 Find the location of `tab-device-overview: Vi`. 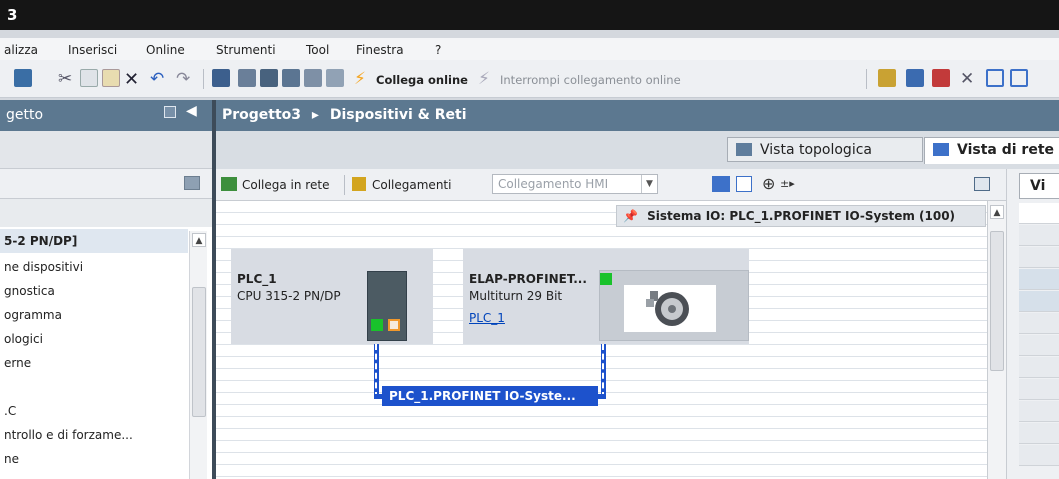

tab-device-overview: Vi is located at coordinates (1039, 186).